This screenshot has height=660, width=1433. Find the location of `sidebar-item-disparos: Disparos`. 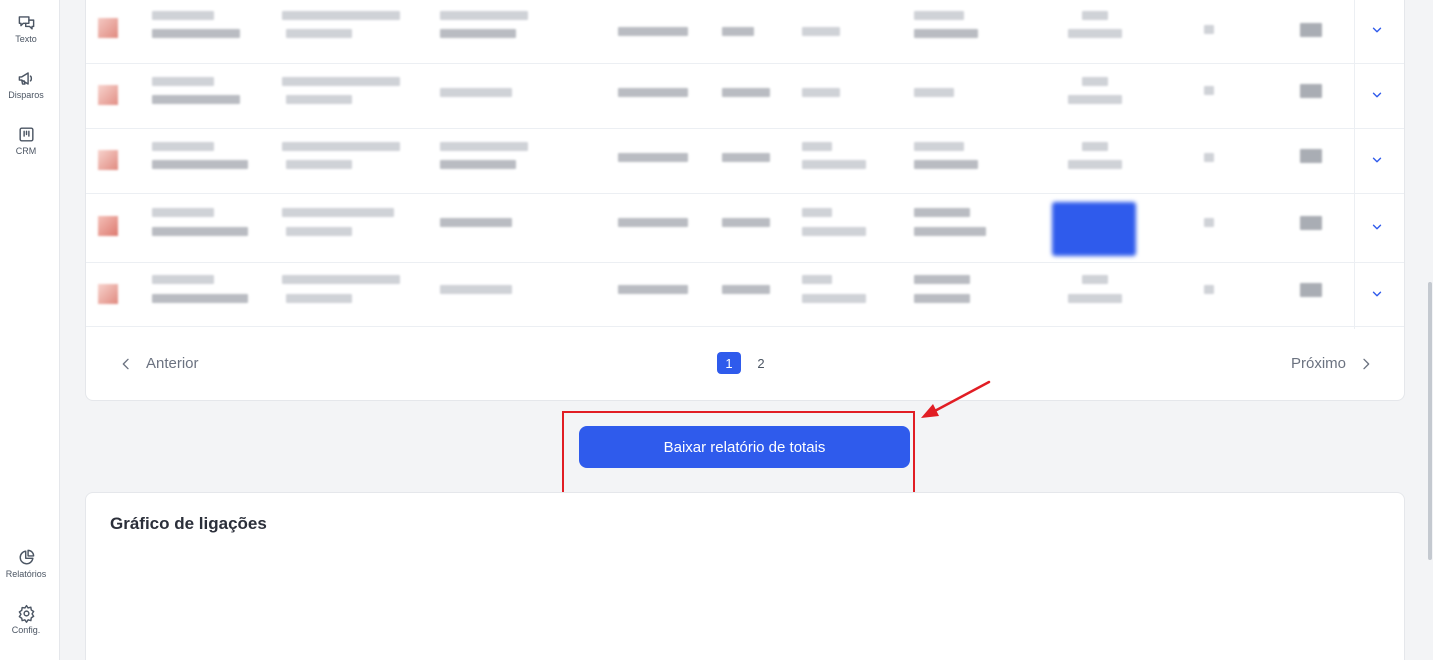

sidebar-item-disparos: Disparos is located at coordinates (26, 84).